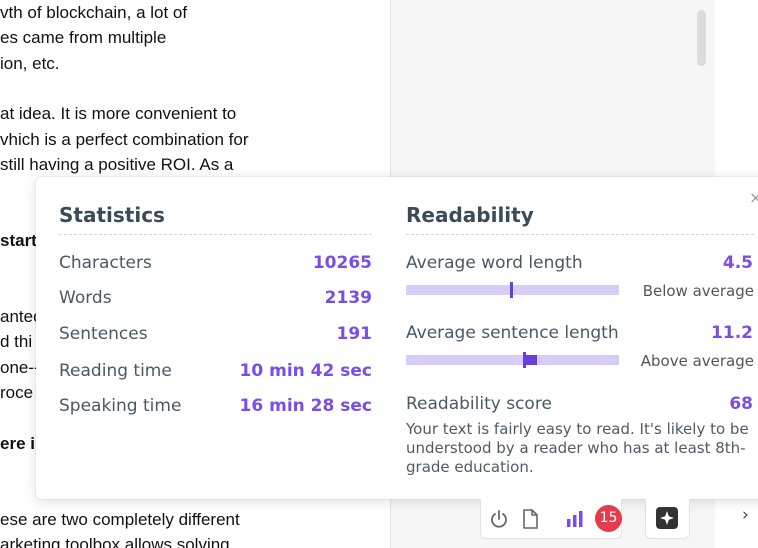 This screenshot has height=548, width=758. I want to click on sentence-length-marker, so click(524, 360).